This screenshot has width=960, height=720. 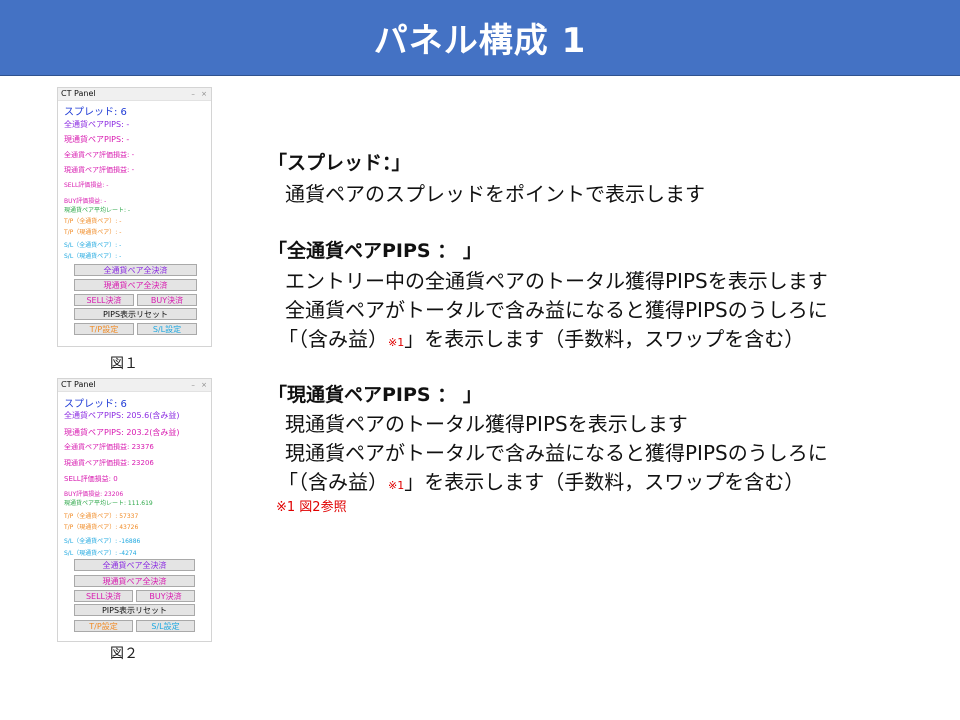 I want to click on heading-all-pips: 「全通貨ペアPIPS ： 」, so click(x=375, y=251).